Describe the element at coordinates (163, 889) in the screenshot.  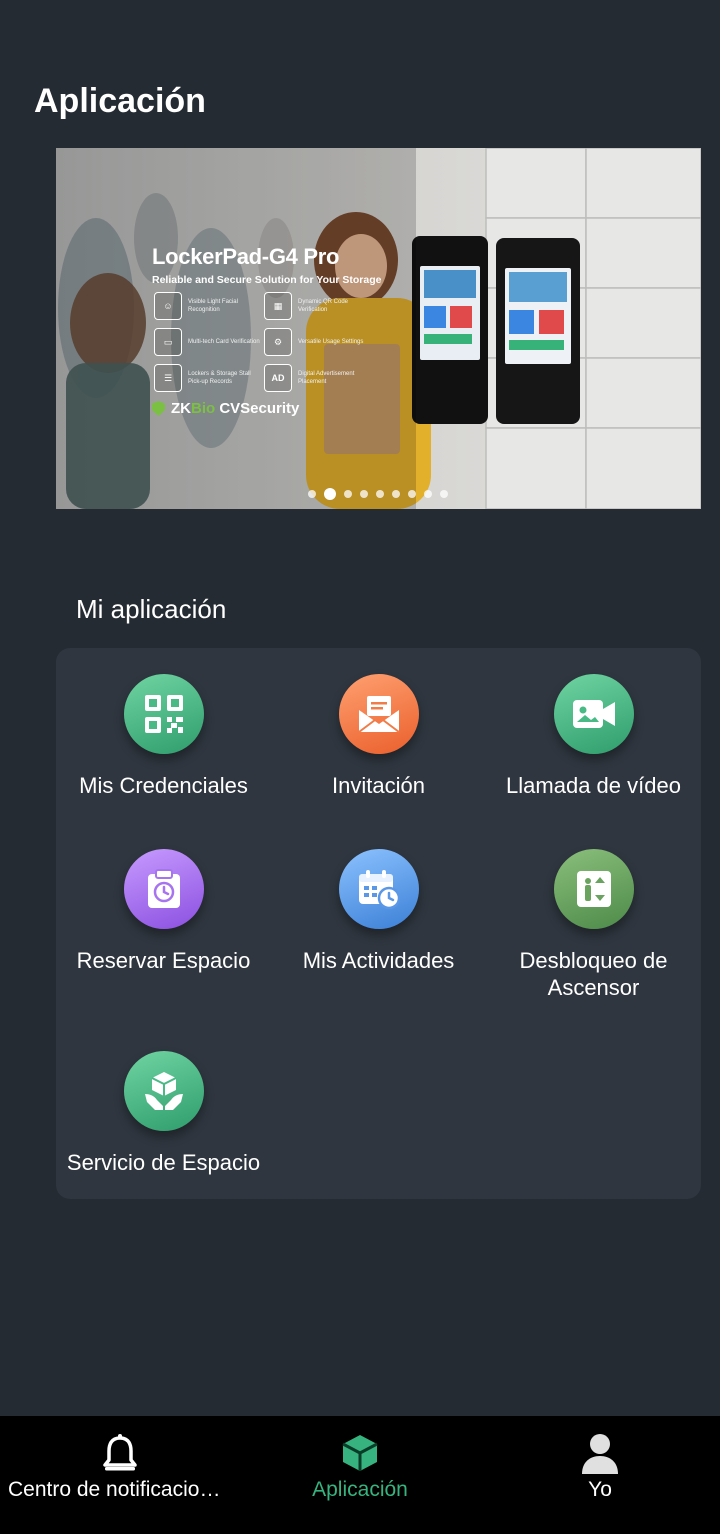
I see `clipboard-clock-icon` at that location.